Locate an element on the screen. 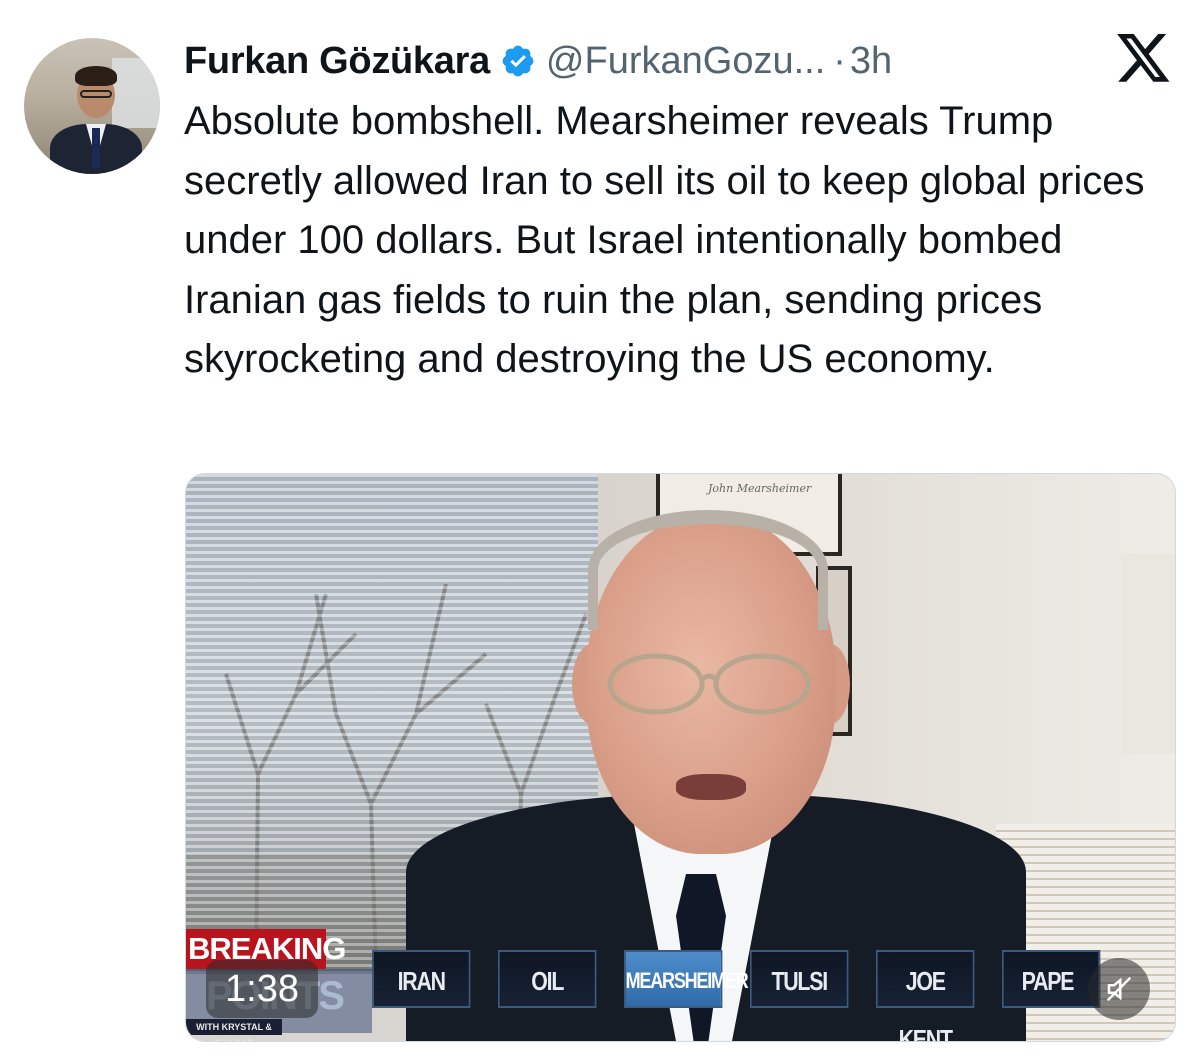 The image size is (1200, 1063). timestamp: 3h is located at coordinates (871, 61).